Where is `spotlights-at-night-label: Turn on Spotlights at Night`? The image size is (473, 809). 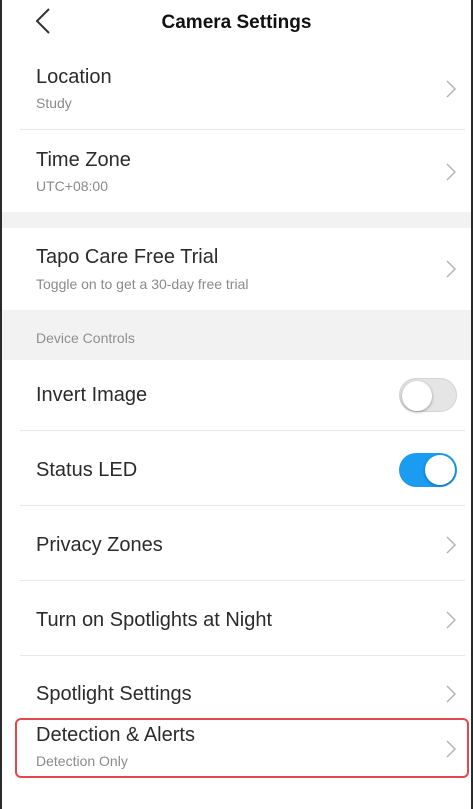 spotlights-at-night-label: Turn on Spotlights at Night is located at coordinates (154, 620).